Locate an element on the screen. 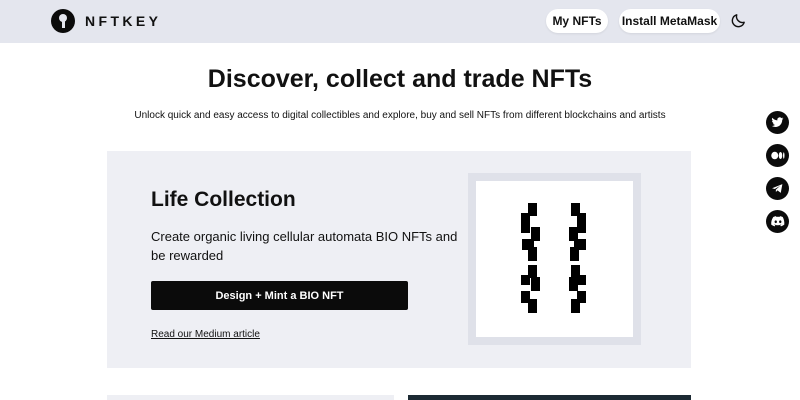 The height and width of the screenshot is (400, 800). medium-article-link: Read our Medium article is located at coordinates (205, 334).